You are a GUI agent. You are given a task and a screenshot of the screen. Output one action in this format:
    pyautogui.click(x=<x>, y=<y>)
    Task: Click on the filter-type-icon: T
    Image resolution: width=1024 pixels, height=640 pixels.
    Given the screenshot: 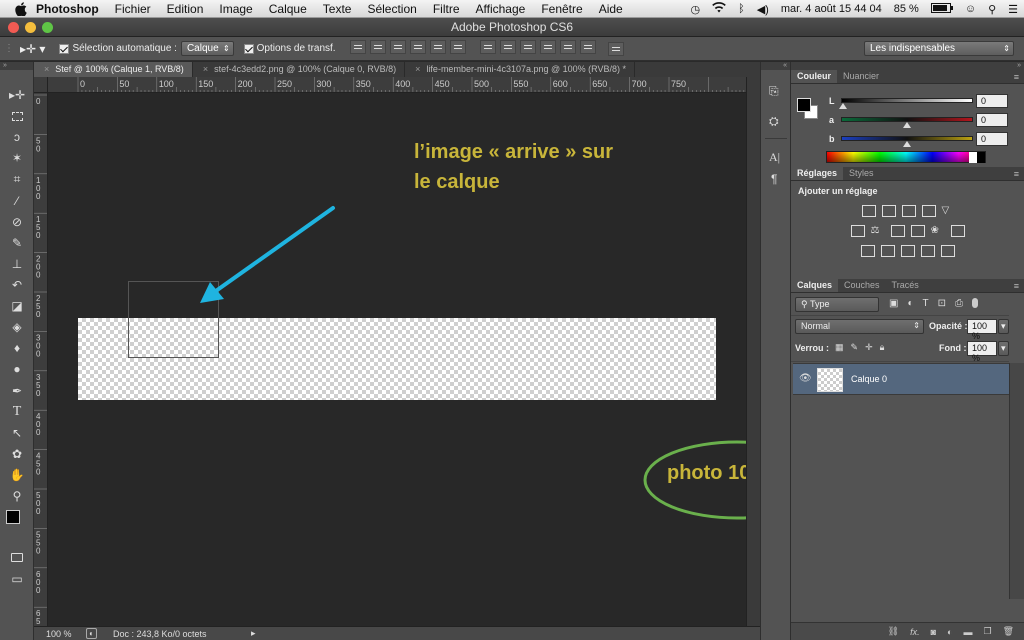 What is the action you would take?
    pyautogui.click(x=926, y=303)
    